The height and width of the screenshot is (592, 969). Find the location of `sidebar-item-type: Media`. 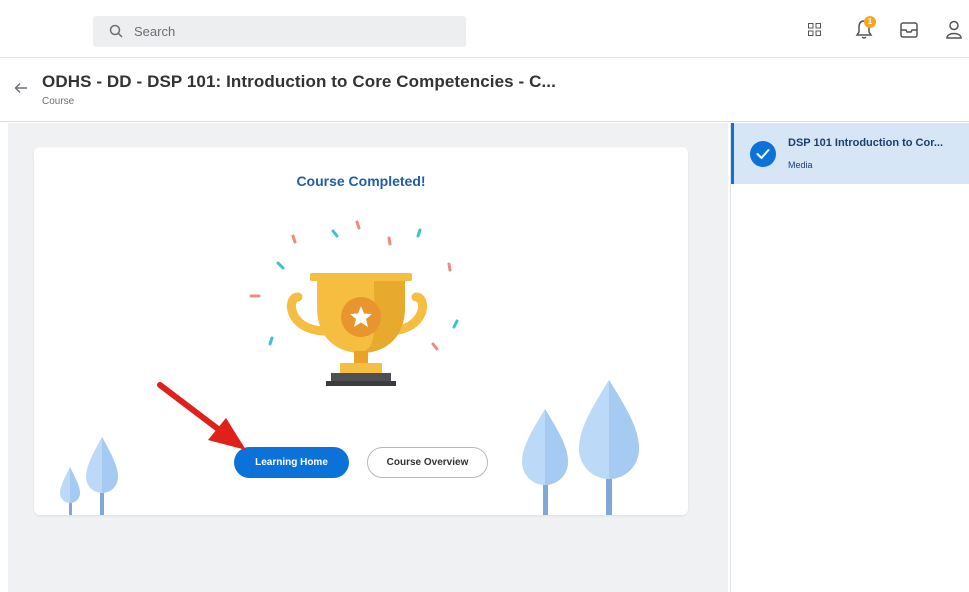

sidebar-item-type: Media is located at coordinates (800, 165).